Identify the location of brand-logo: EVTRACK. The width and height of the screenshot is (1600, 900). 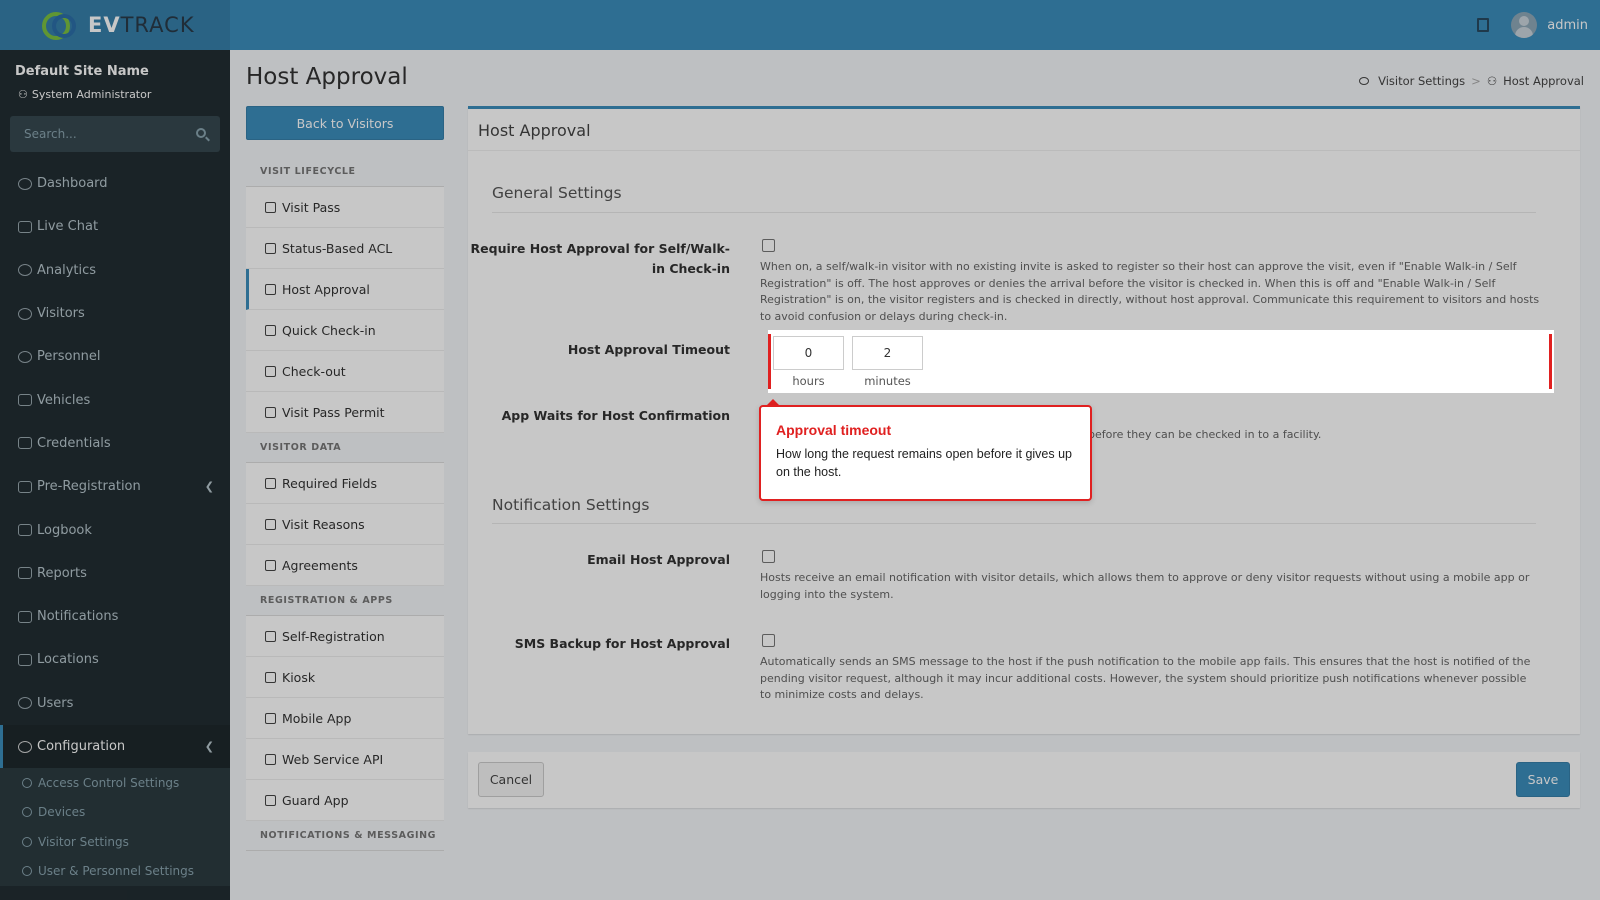
(115, 25).